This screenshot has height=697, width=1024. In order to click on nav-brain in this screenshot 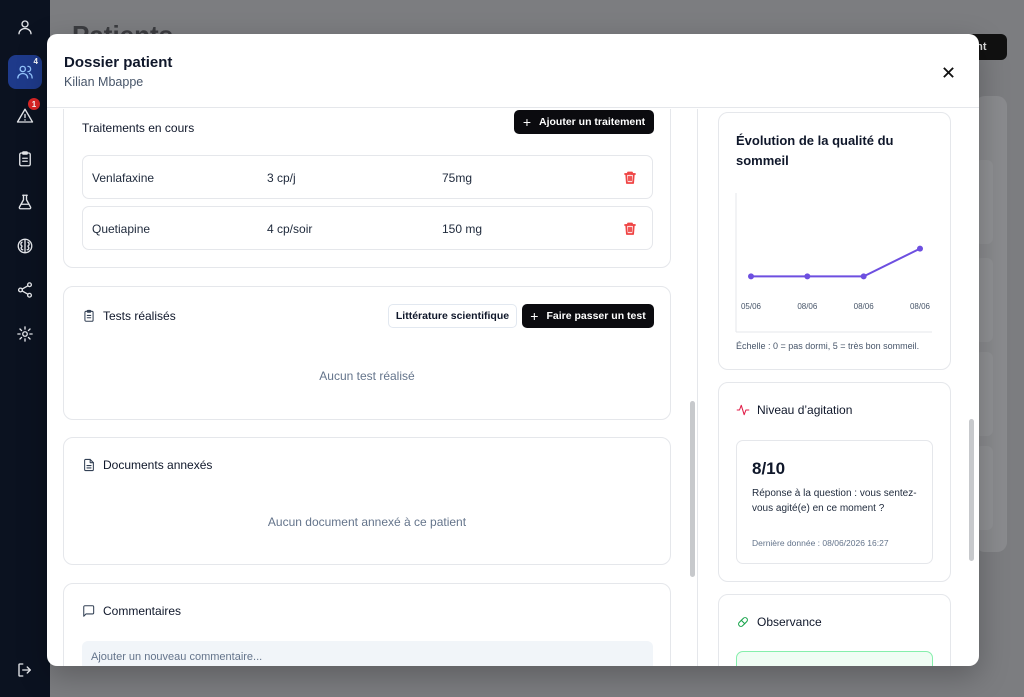, I will do `click(25, 246)`.